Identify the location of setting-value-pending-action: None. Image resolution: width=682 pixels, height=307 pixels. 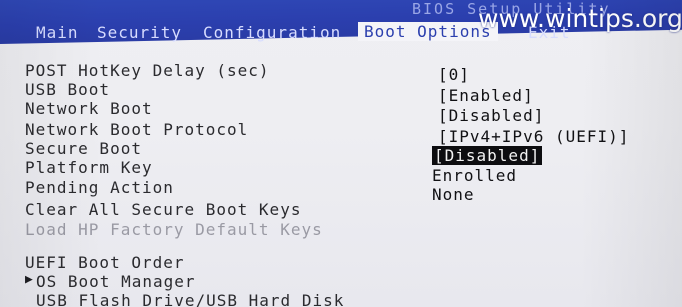
(453, 194).